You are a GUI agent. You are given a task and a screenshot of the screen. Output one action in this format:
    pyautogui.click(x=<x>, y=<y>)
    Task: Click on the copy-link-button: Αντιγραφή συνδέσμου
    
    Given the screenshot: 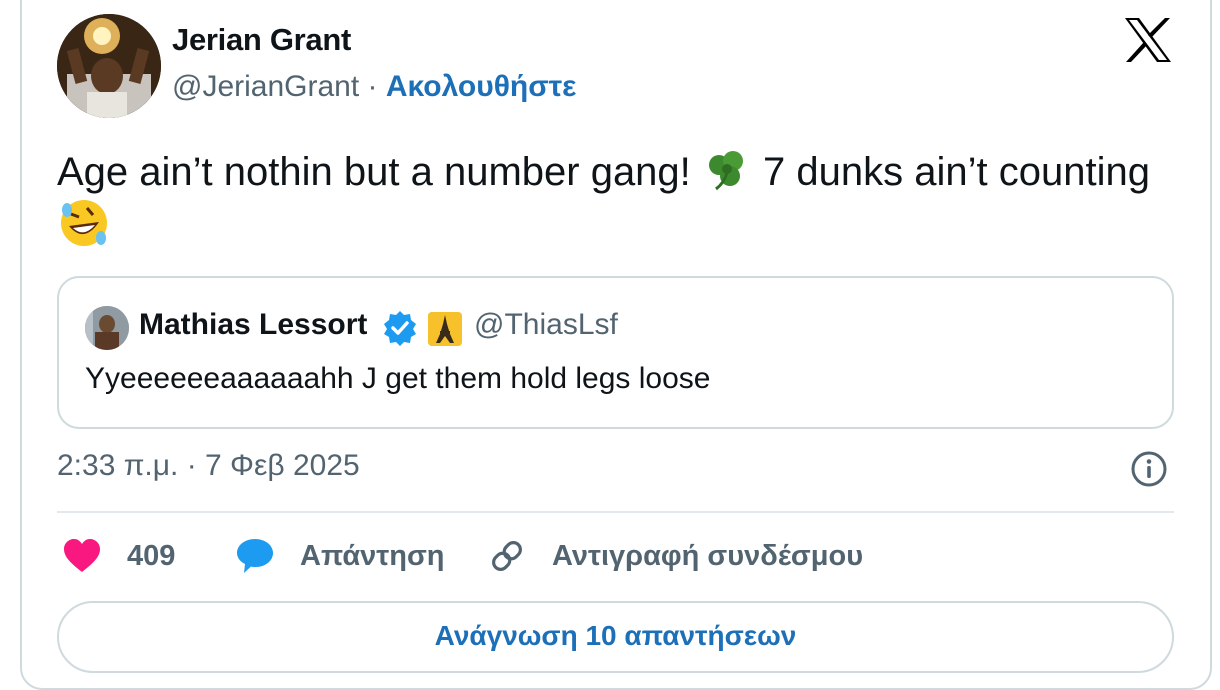 What is the action you would take?
    pyautogui.click(x=675, y=556)
    